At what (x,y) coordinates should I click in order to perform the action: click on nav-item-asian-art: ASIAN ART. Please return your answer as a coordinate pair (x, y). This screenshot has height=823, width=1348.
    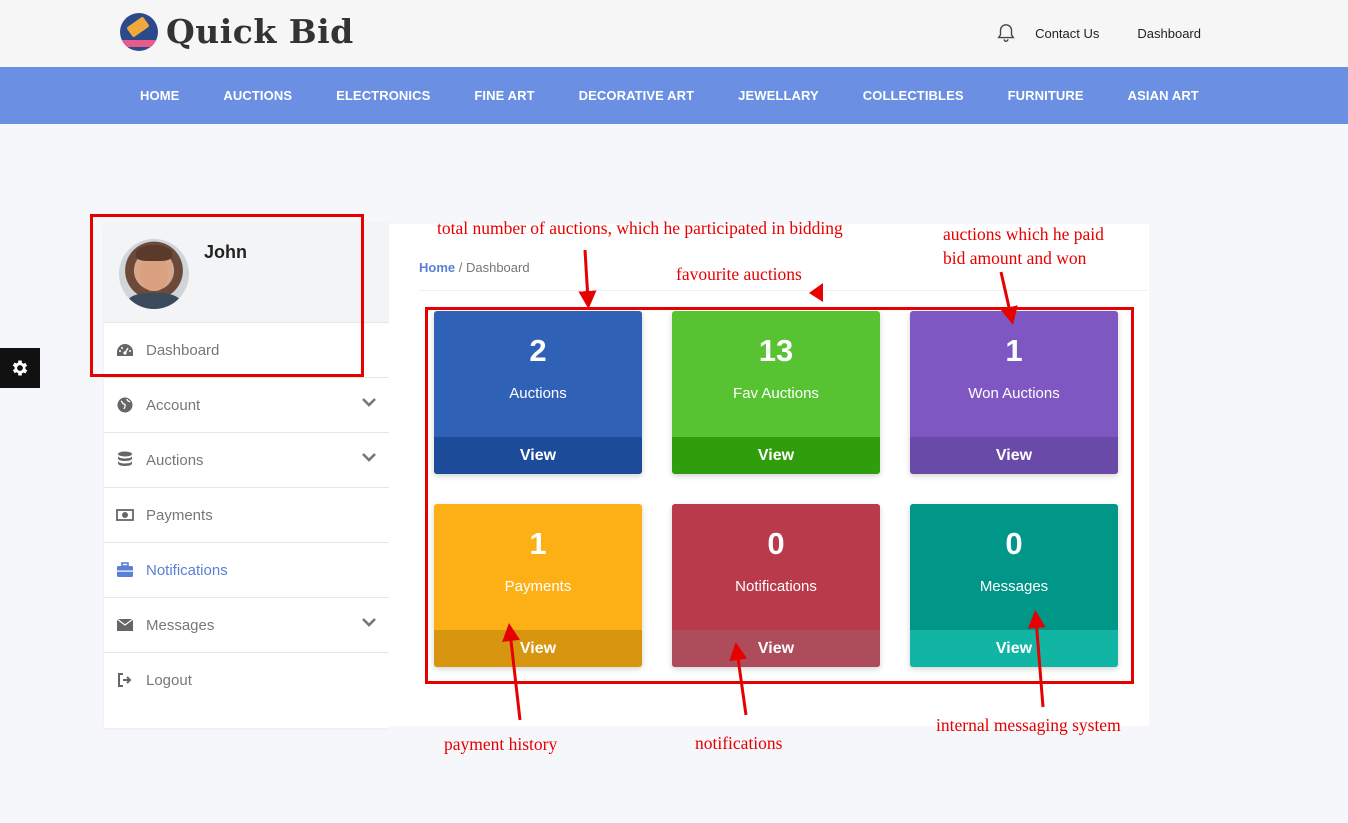
    Looking at the image, I should click on (1163, 95).